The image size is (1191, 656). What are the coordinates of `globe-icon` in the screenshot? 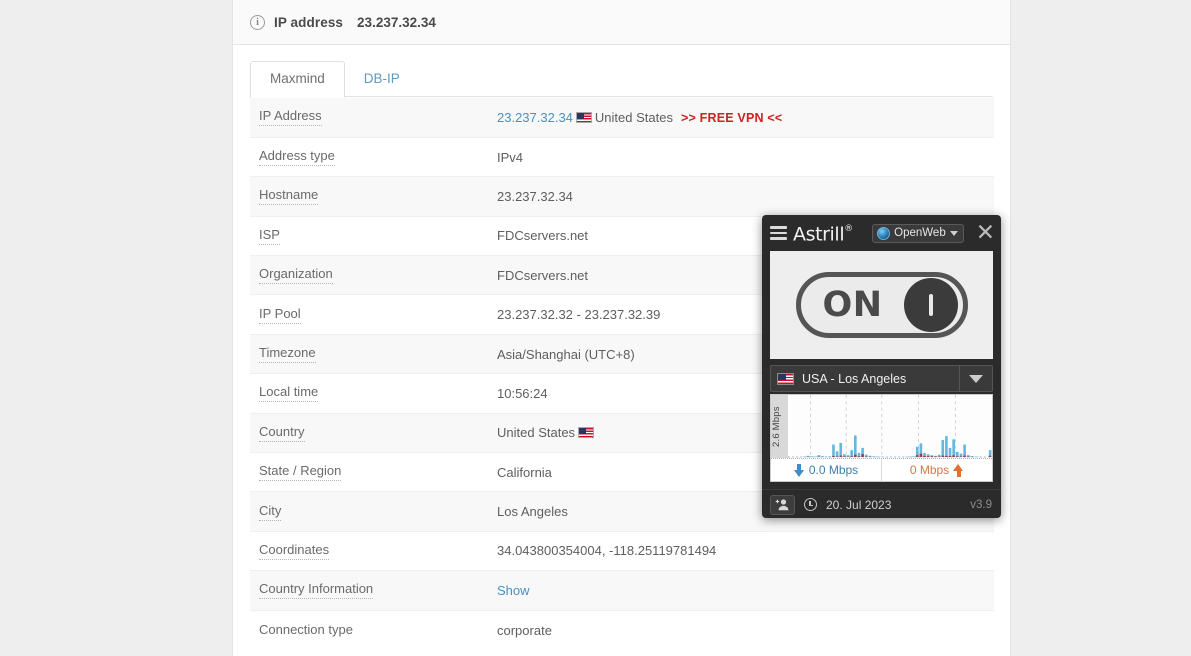 It's located at (884, 233).